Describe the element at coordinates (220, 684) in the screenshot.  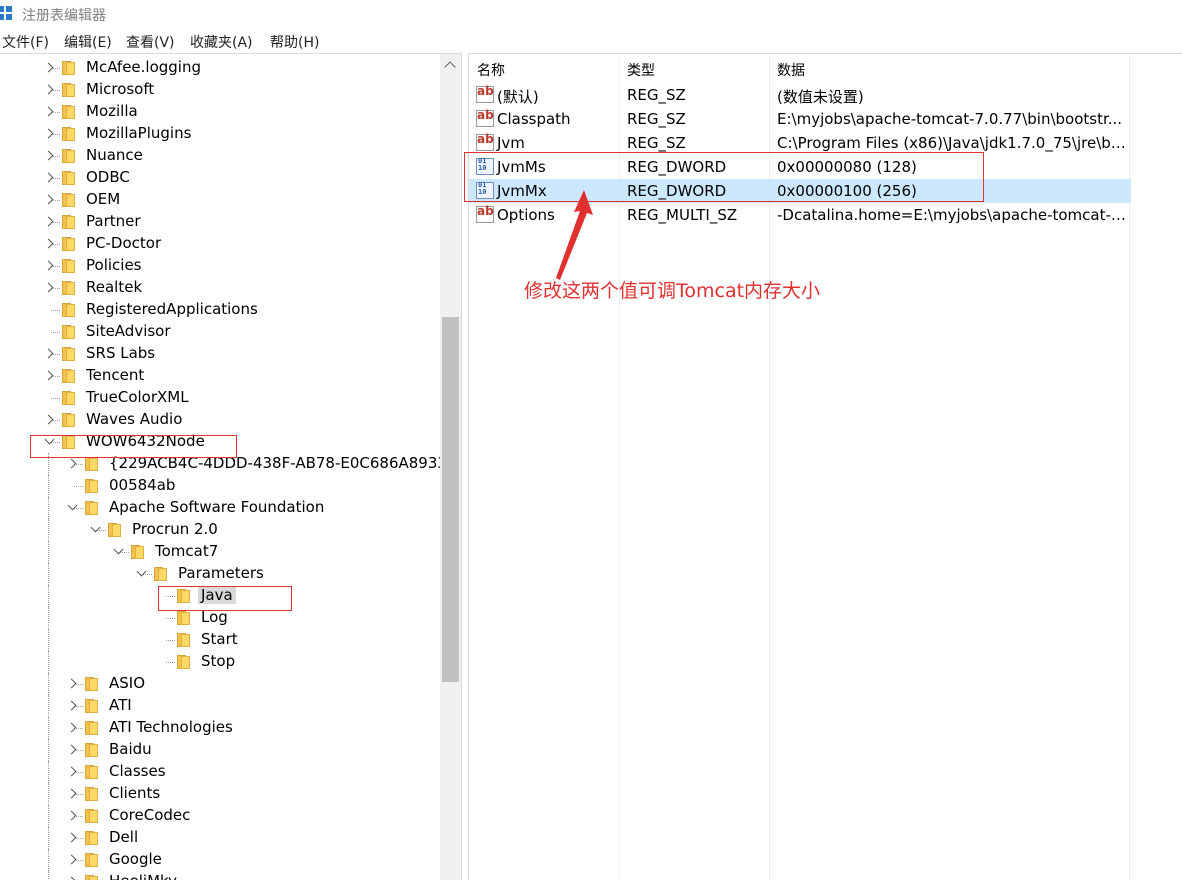
I see `tree-node: ASIO` at that location.